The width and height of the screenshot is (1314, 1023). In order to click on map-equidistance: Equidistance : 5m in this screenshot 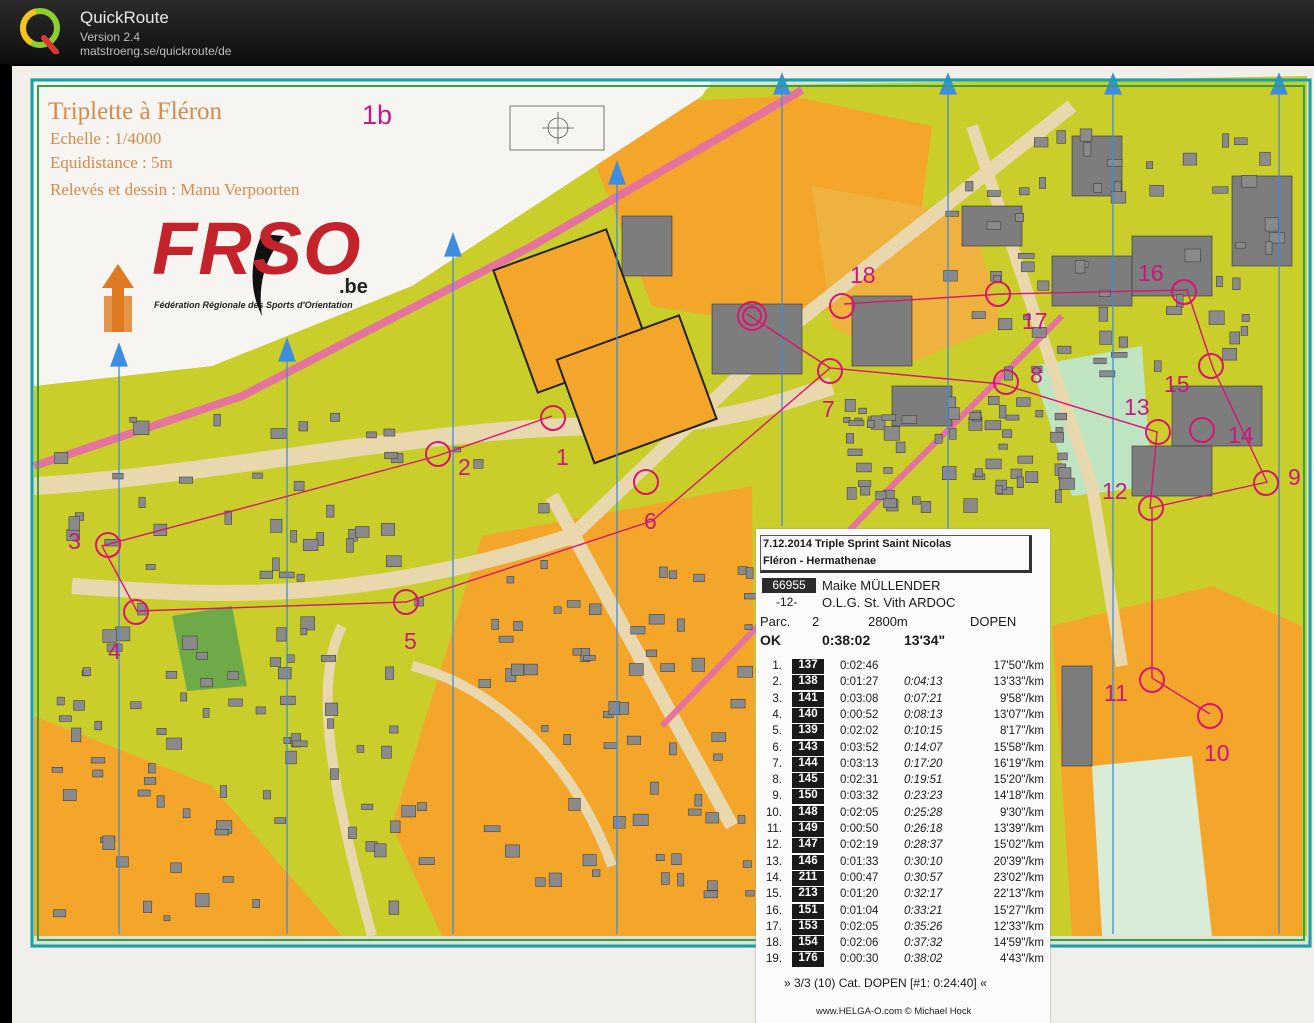, I will do `click(111, 162)`.